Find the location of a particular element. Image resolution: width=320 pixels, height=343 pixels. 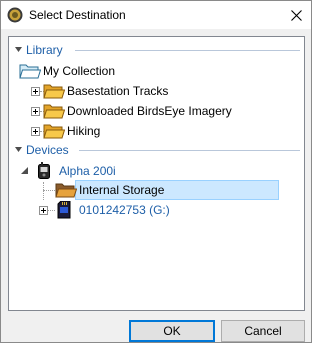

tree-item-my-collection: My Collection is located at coordinates (94, 71).